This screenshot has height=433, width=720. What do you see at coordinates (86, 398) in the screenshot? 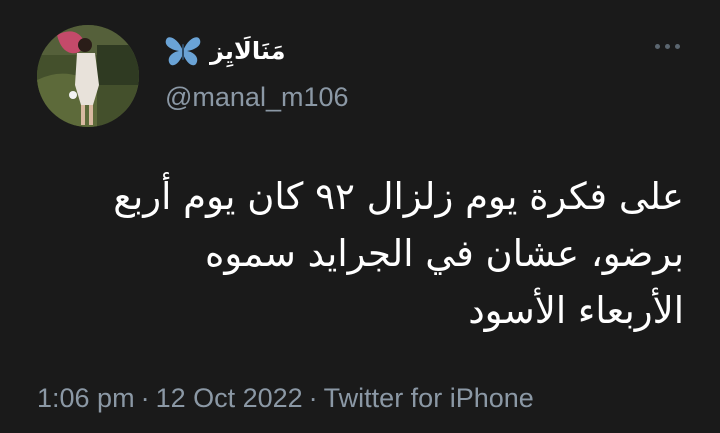
I see `tweet-time: 1:06 pm` at bounding box center [86, 398].